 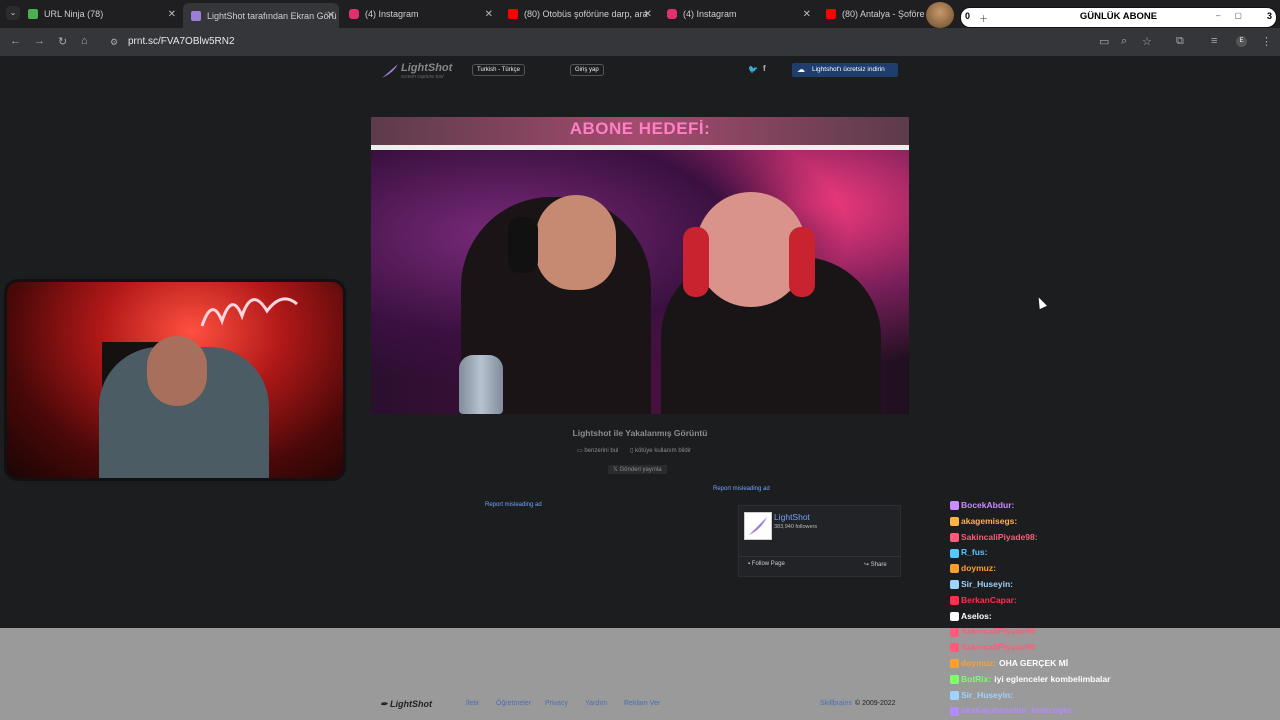 I want to click on lightshot-logo: LightShot, so click(x=426, y=68).